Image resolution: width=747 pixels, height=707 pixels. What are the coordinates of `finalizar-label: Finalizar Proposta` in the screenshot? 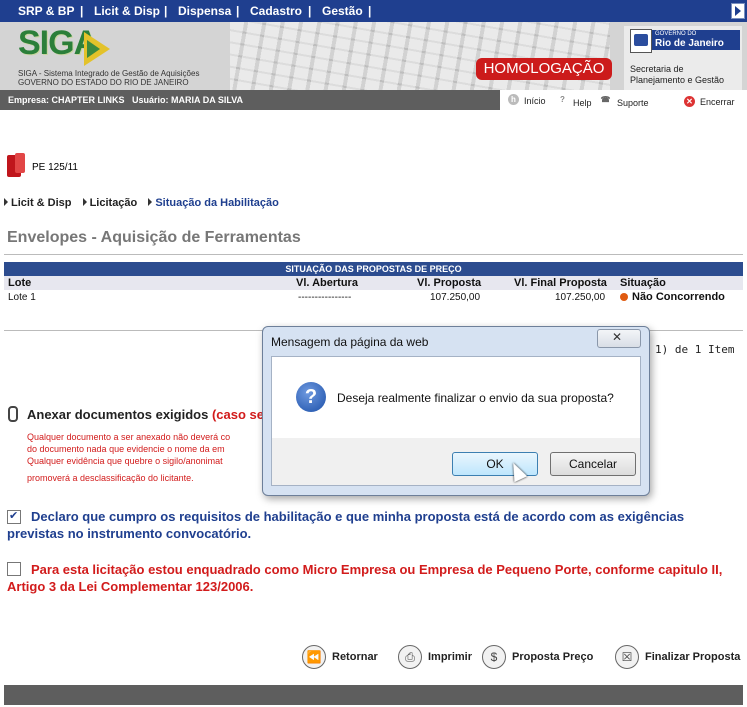 It's located at (693, 657).